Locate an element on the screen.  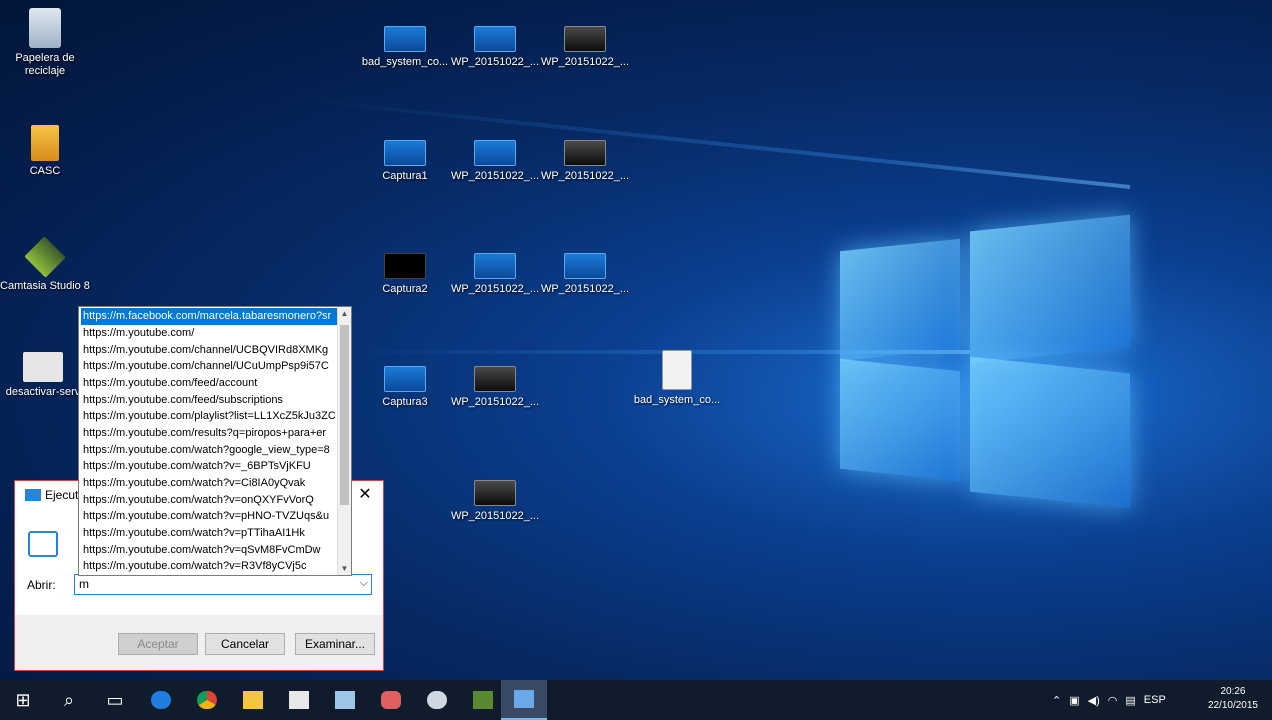
chevron-up-icon: ⌃ is located at coordinates (1056, 700).